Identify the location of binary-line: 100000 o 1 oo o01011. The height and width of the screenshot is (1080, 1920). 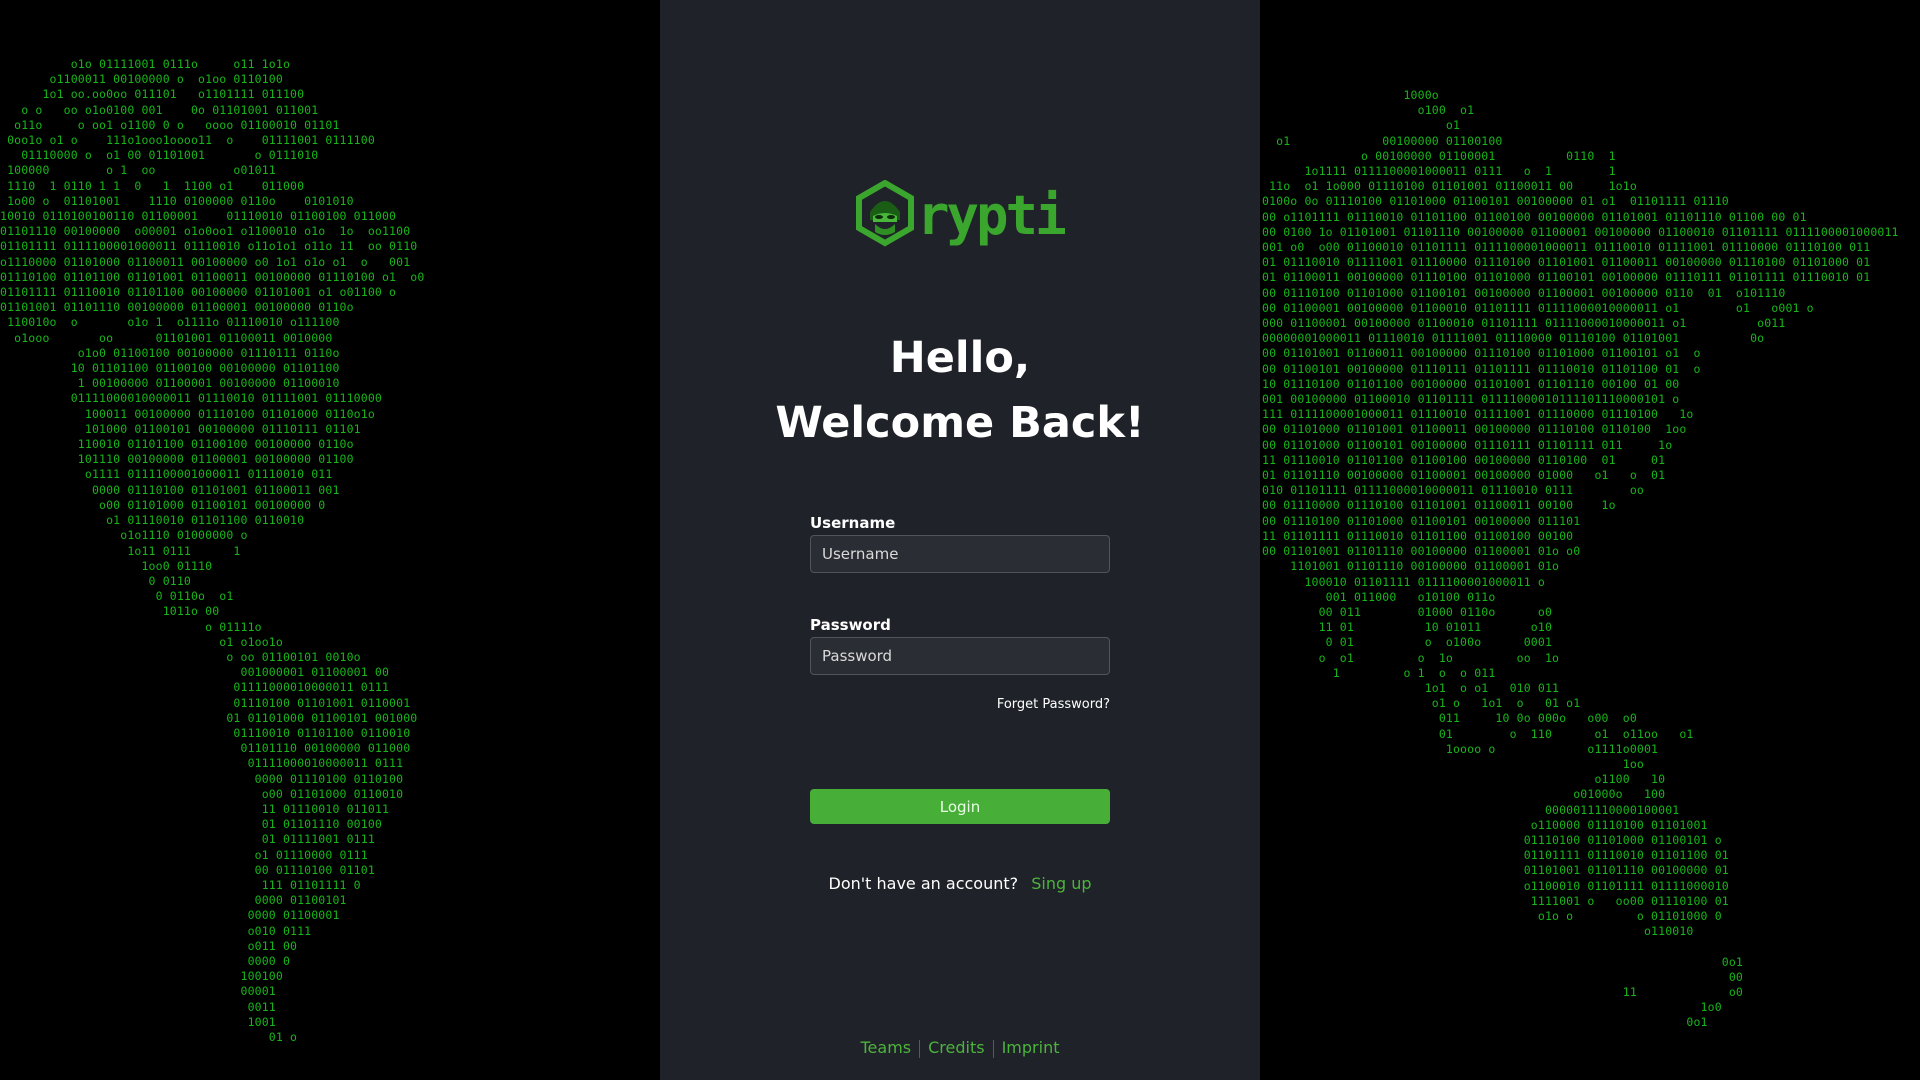
(138, 170).